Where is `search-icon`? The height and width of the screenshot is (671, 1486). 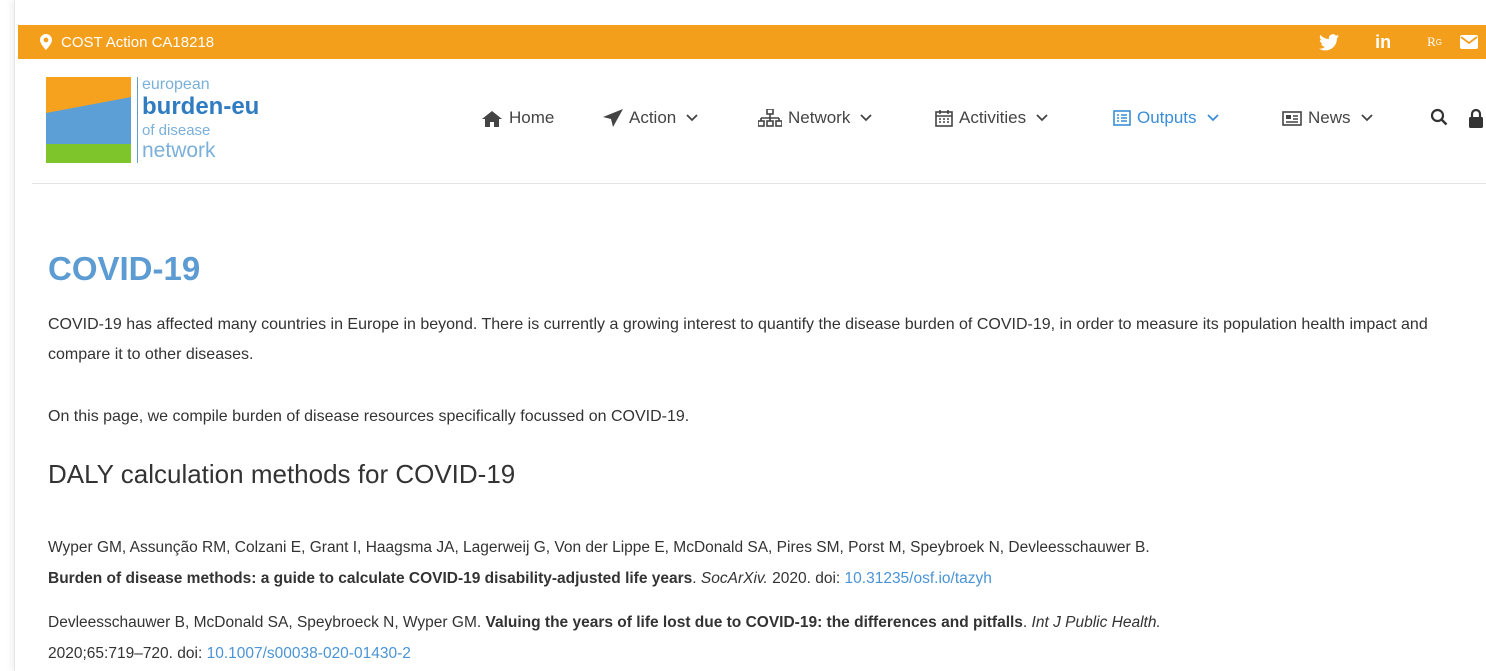 search-icon is located at coordinates (1439, 119).